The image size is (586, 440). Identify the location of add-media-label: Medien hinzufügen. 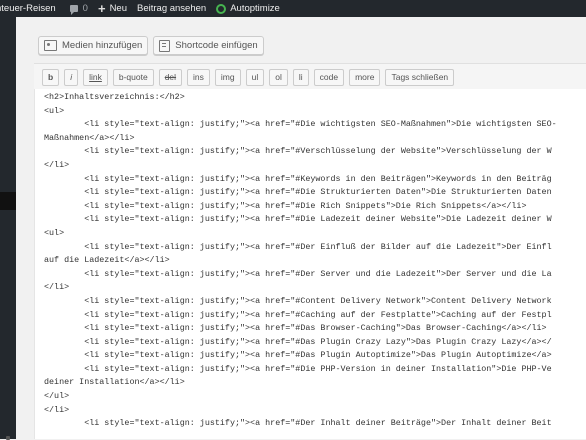
(102, 45).